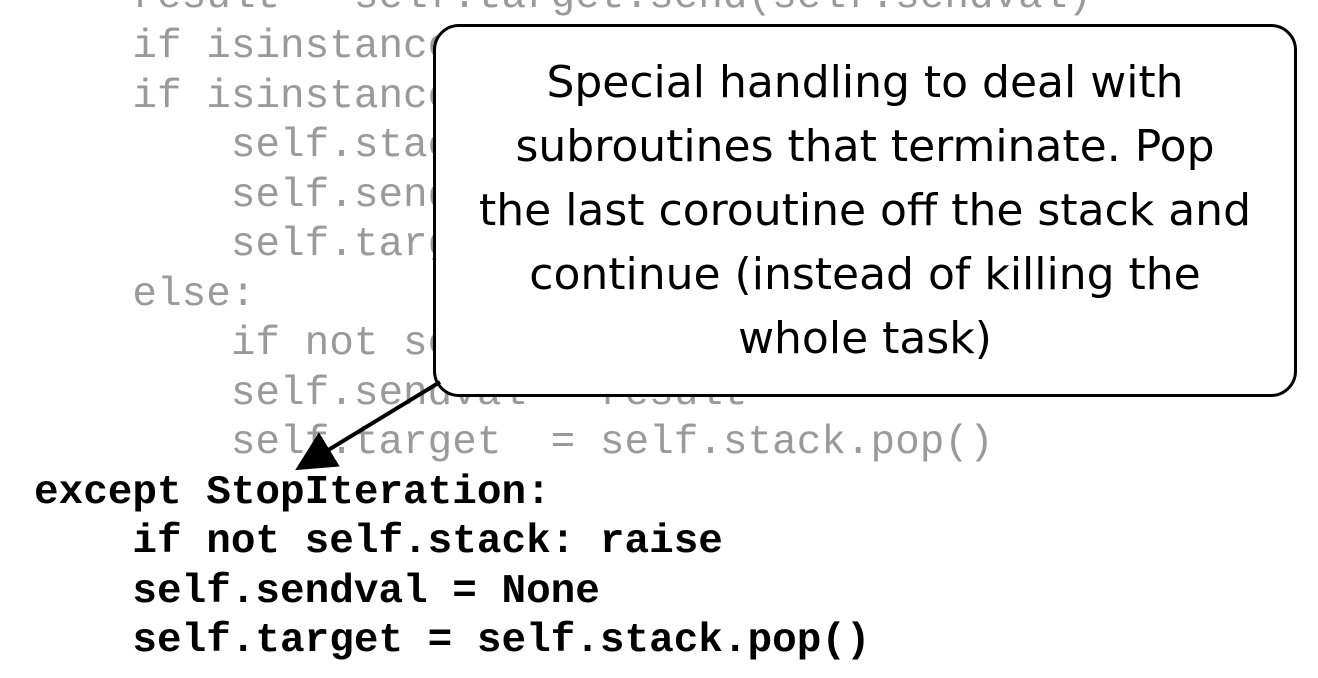 The width and height of the screenshot is (1318, 678). Describe the element at coordinates (292, 493) in the screenshot. I see `code-line-except-stopiteration: except StopIteration:` at that location.